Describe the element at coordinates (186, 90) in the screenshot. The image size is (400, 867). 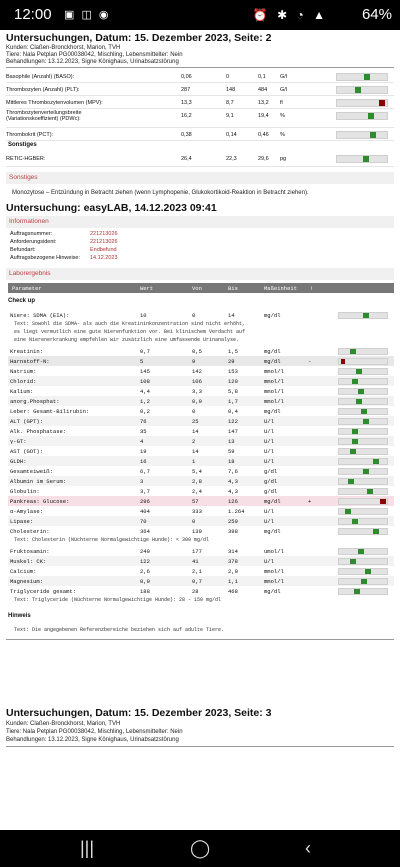
I see `param-value: 287` at that location.